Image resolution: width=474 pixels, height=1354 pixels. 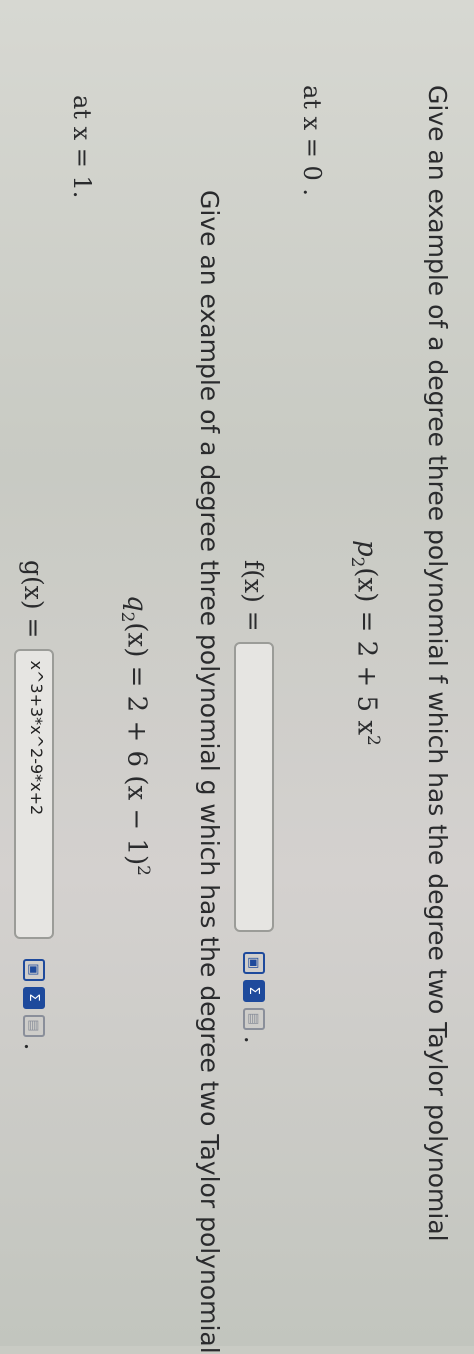 What do you see at coordinates (34, 793) in the screenshot?
I see `problem2-answer-input: x^3+3*x^2-9*x+2` at bounding box center [34, 793].